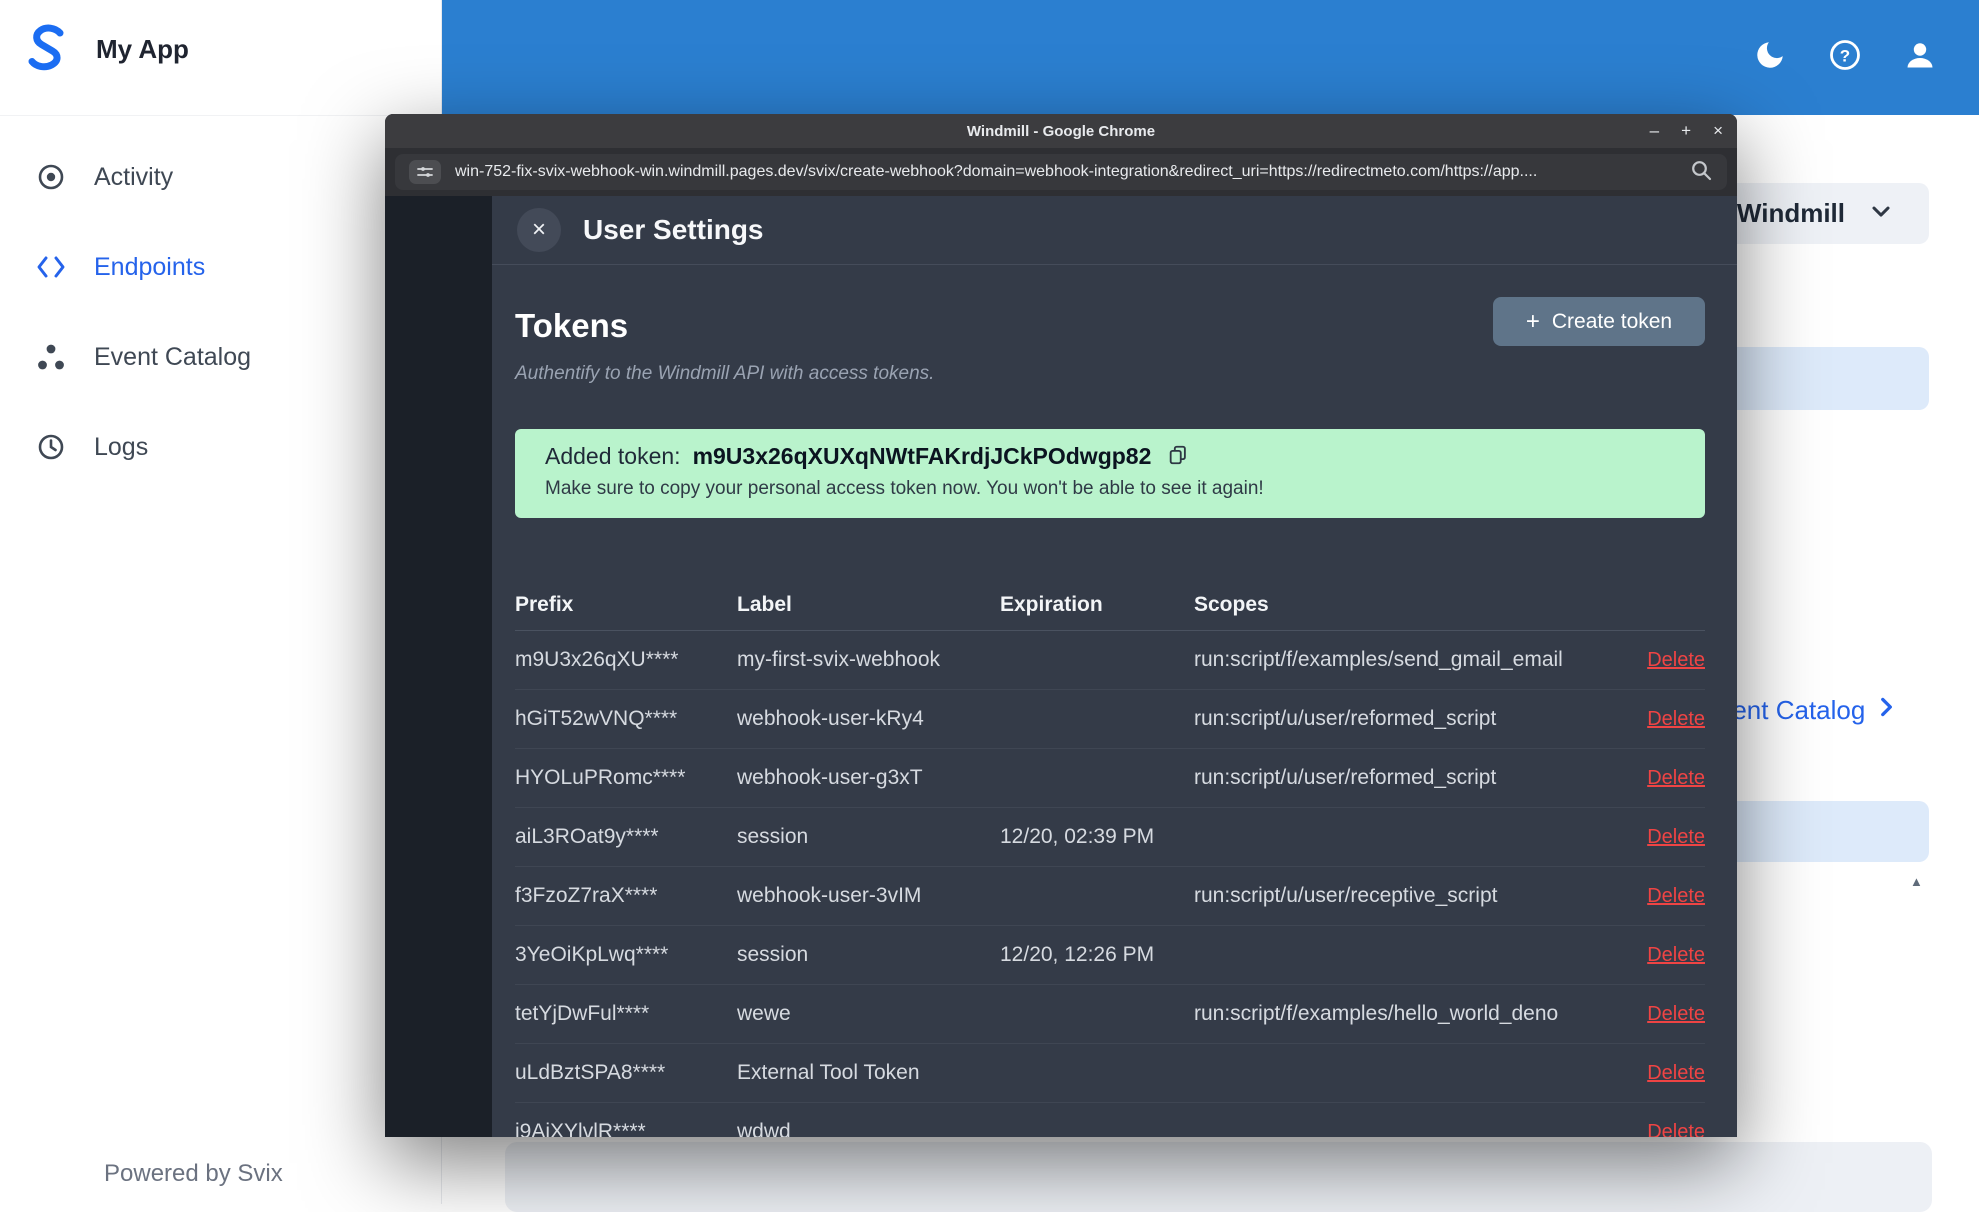 The width and height of the screenshot is (1979, 1212). I want to click on moon-icon, so click(1770, 57).